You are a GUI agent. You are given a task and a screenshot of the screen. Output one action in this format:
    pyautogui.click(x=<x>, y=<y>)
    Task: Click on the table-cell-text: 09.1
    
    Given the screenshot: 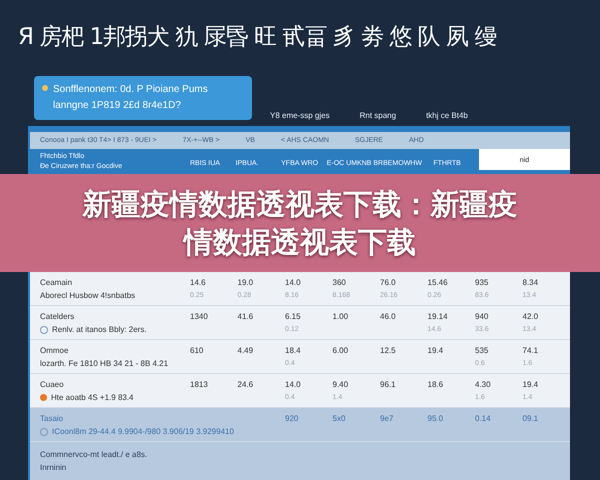 What is the action you would take?
    pyautogui.click(x=531, y=418)
    